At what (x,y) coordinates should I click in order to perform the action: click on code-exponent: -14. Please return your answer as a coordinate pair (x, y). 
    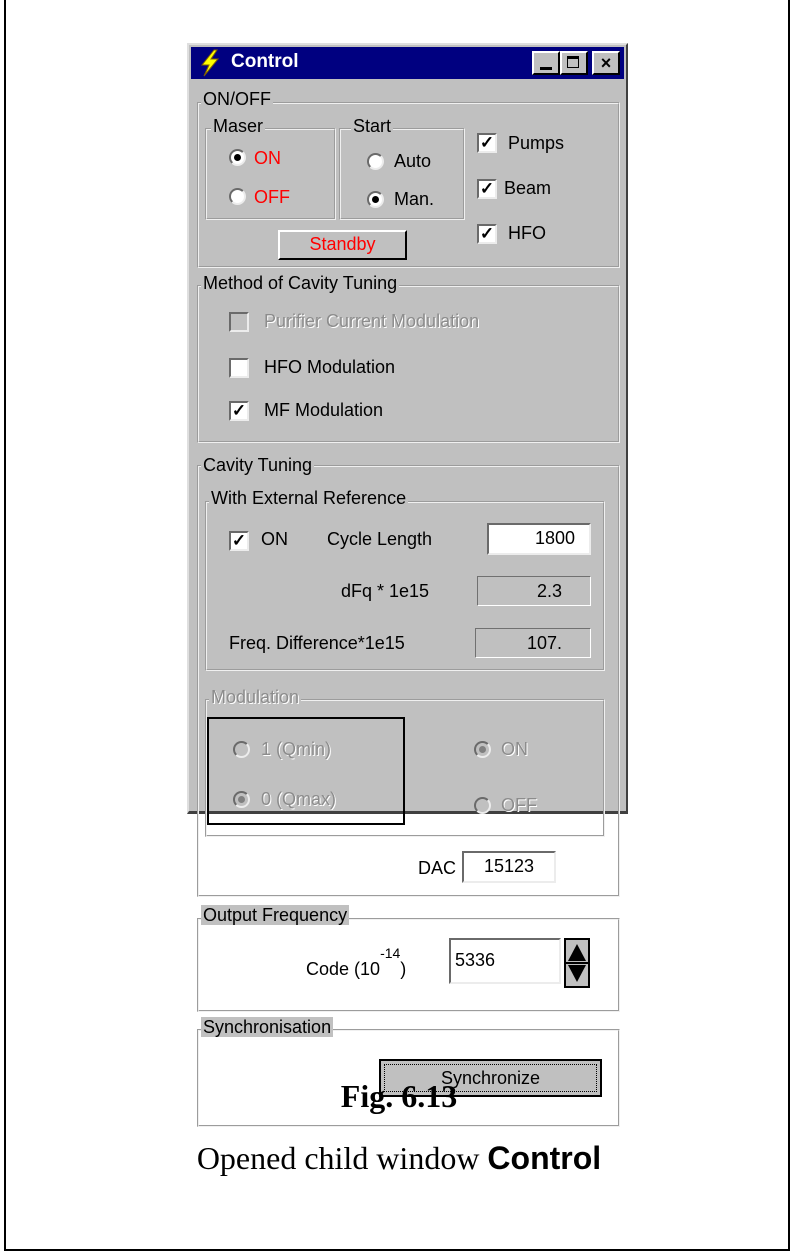
    Looking at the image, I should click on (390, 953).